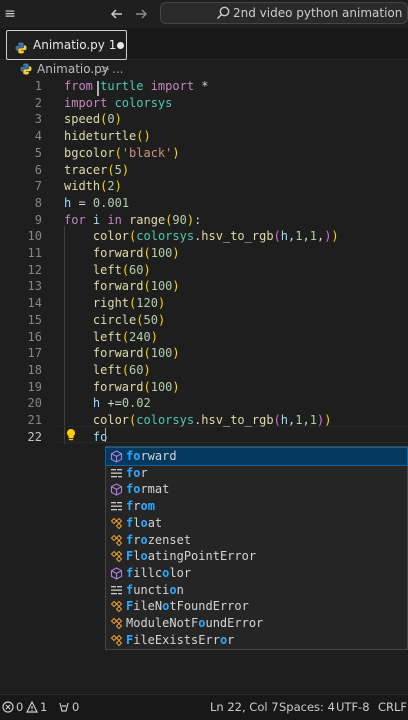 The width and height of the screenshot is (408, 720). What do you see at coordinates (256, 640) in the screenshot?
I see `suggestion-item: FileExistsError` at bounding box center [256, 640].